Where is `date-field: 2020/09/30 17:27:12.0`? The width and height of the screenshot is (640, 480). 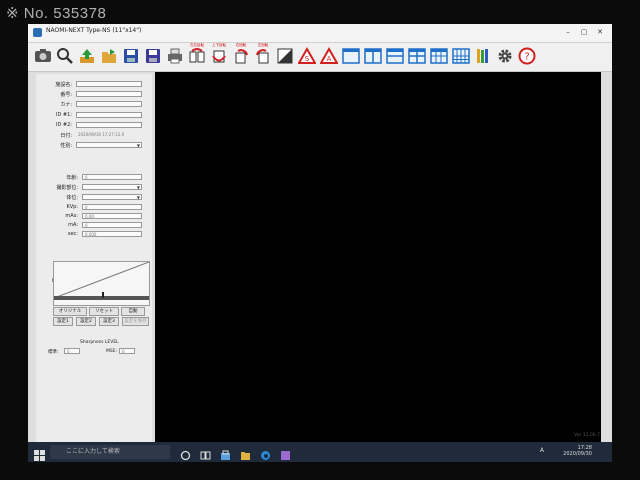
date-field: 2020/09/30 17:27:12.0 is located at coordinates (101, 134).